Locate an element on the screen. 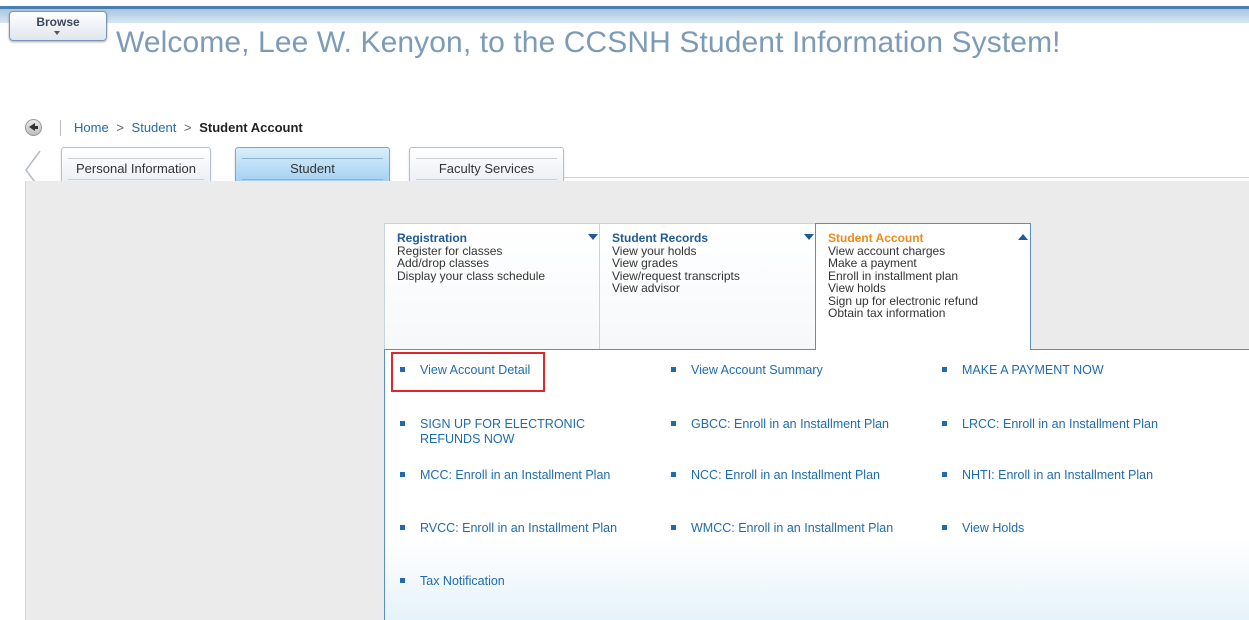 The image size is (1249, 620). browse-button: Browse is located at coordinates (58, 26).